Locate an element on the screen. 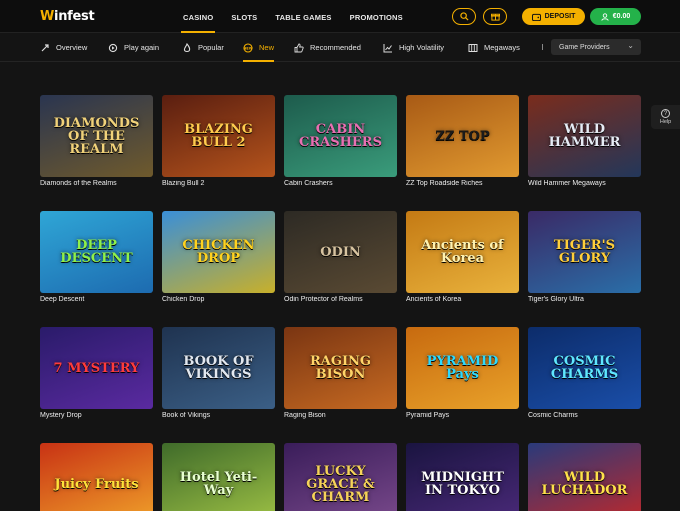 Image resolution: width=680 pixels, height=511 pixels. category-overview: Overview is located at coordinates (63, 47).